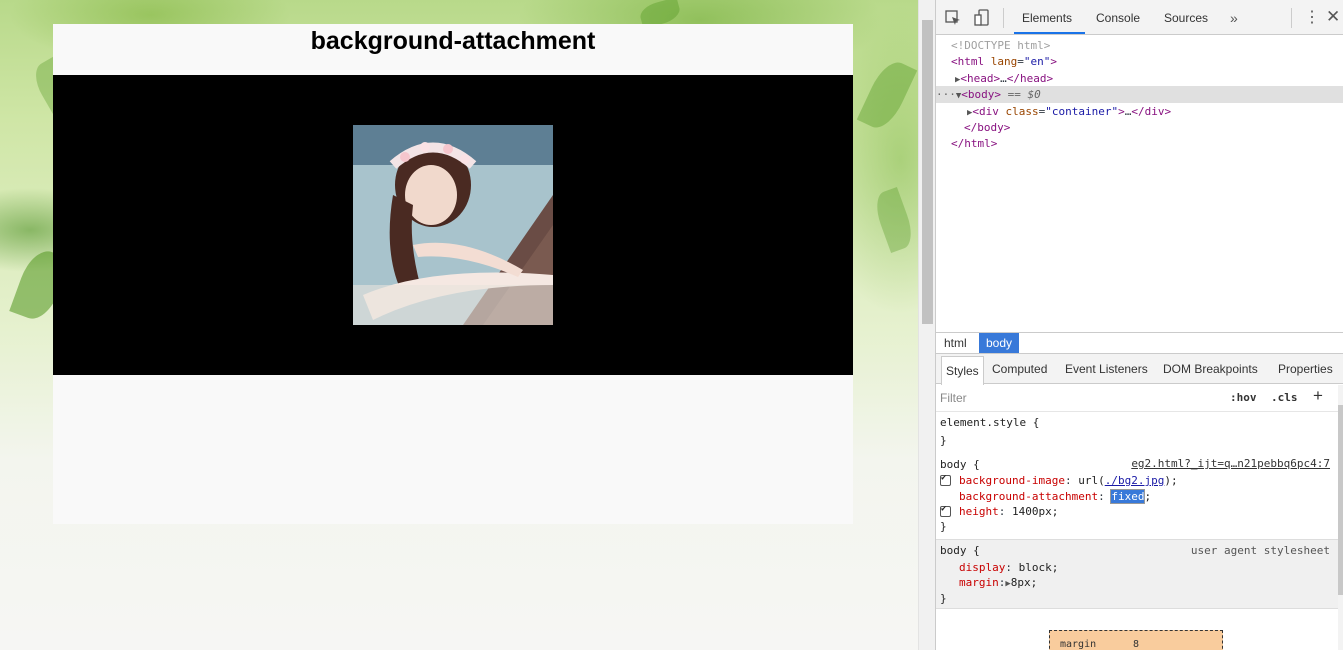 The image size is (1343, 650). I want to click on devtools-toolbar: Elements Console Sources » ⋮ ✕, so click(1139, 17).